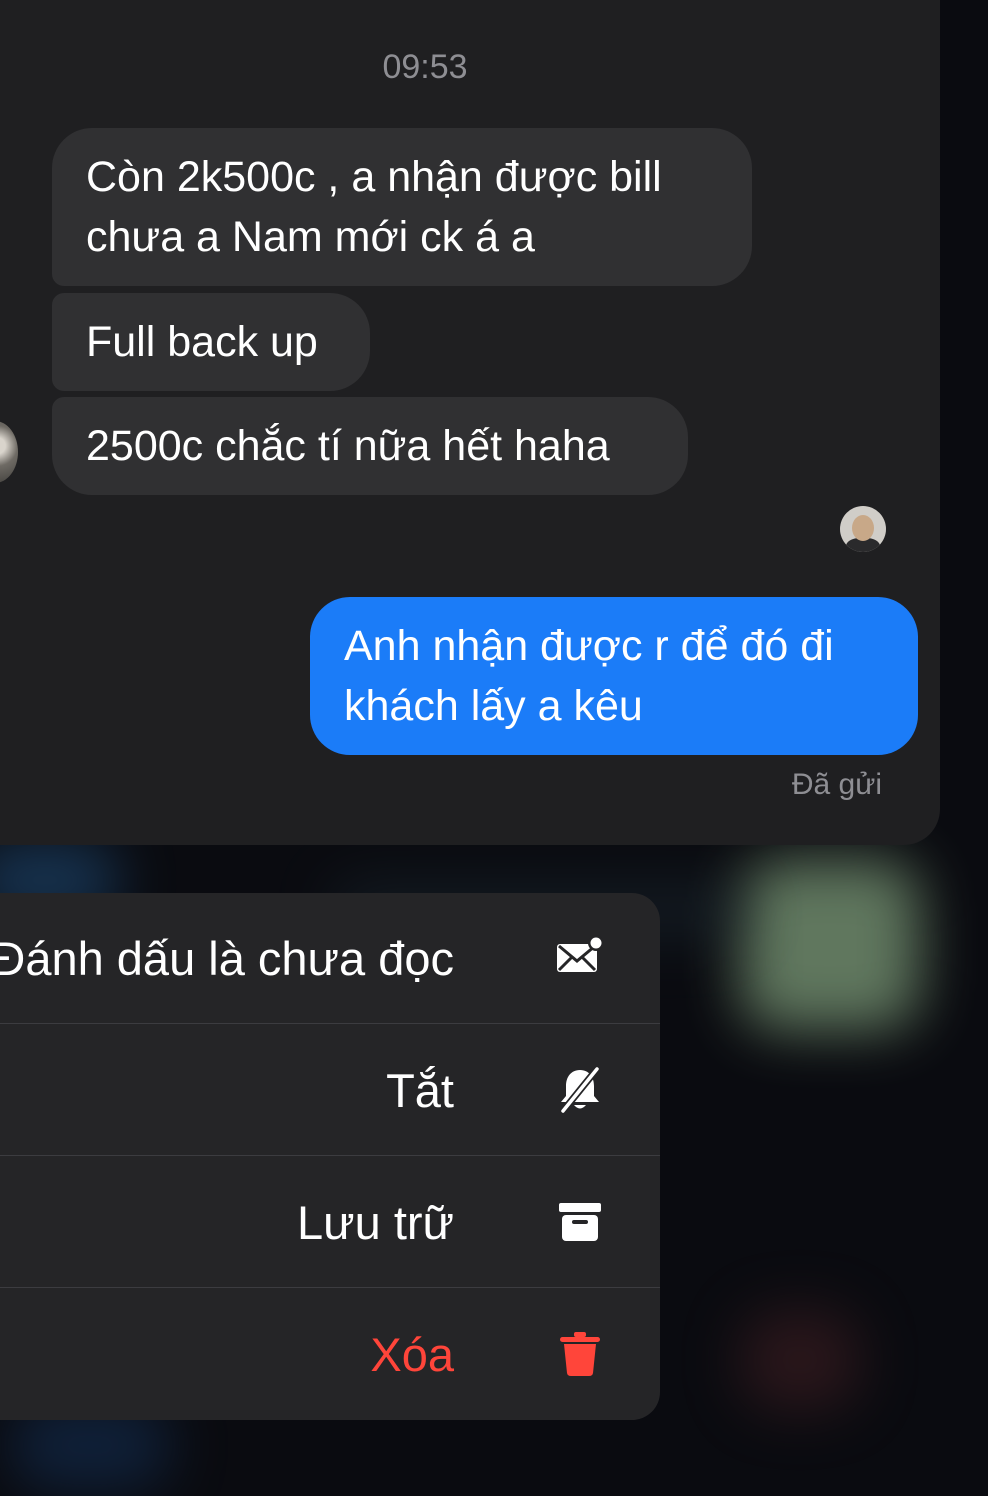 The height and width of the screenshot is (1496, 988). Describe the element at coordinates (800, 1360) in the screenshot. I see `background-blur` at that location.